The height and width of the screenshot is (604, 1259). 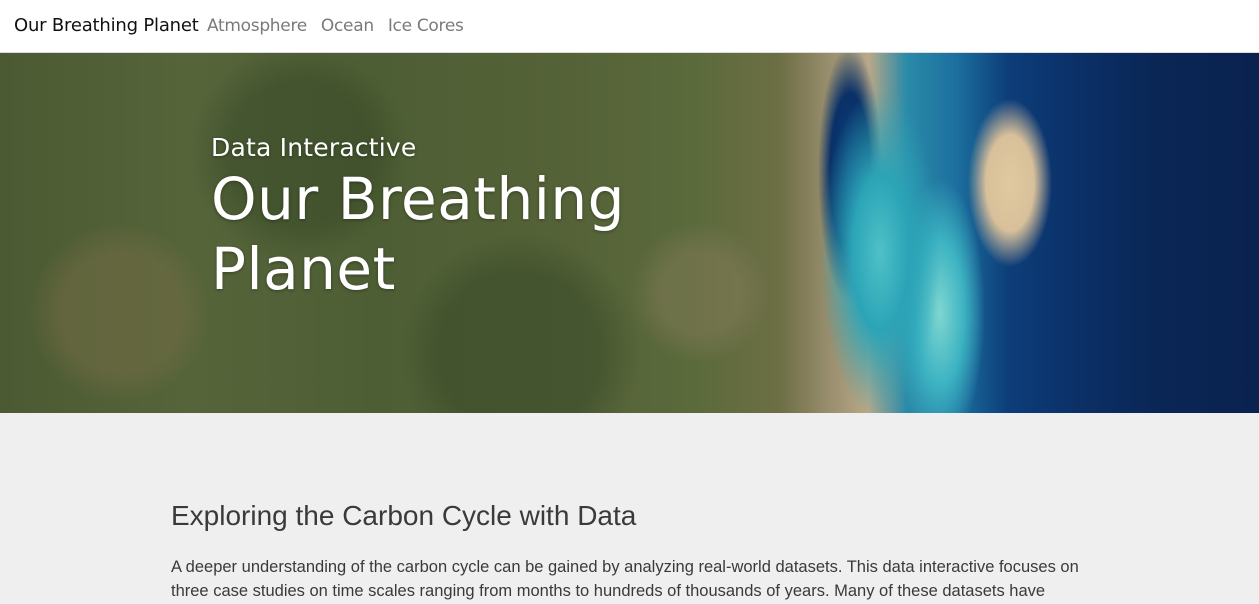 I want to click on nav-item-atmosphere: Atmosphere, so click(x=257, y=26).